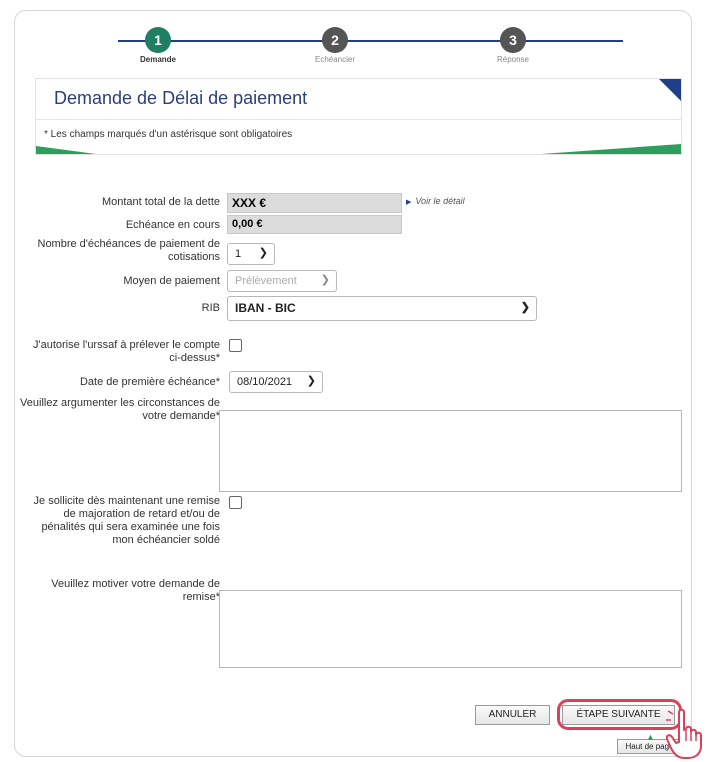 Image resolution: width=709 pixels, height=762 pixels. I want to click on step-3-label: Réponse, so click(513, 59).